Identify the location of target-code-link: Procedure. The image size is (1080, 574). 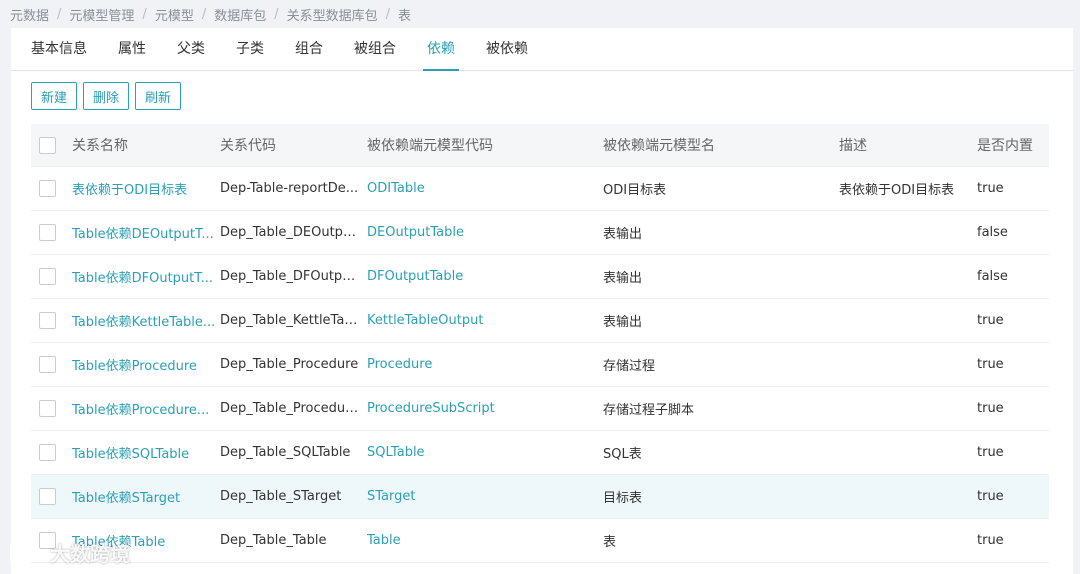
(485, 364).